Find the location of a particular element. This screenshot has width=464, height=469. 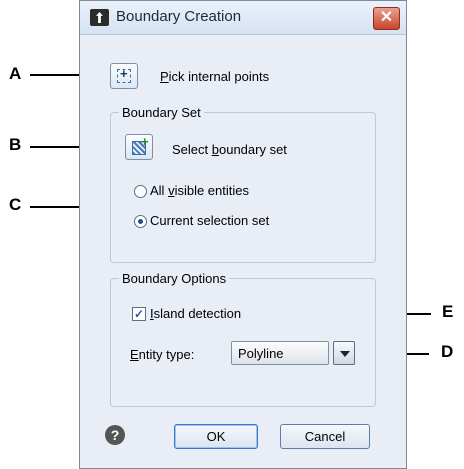

callout-d: D is located at coordinates (447, 351).